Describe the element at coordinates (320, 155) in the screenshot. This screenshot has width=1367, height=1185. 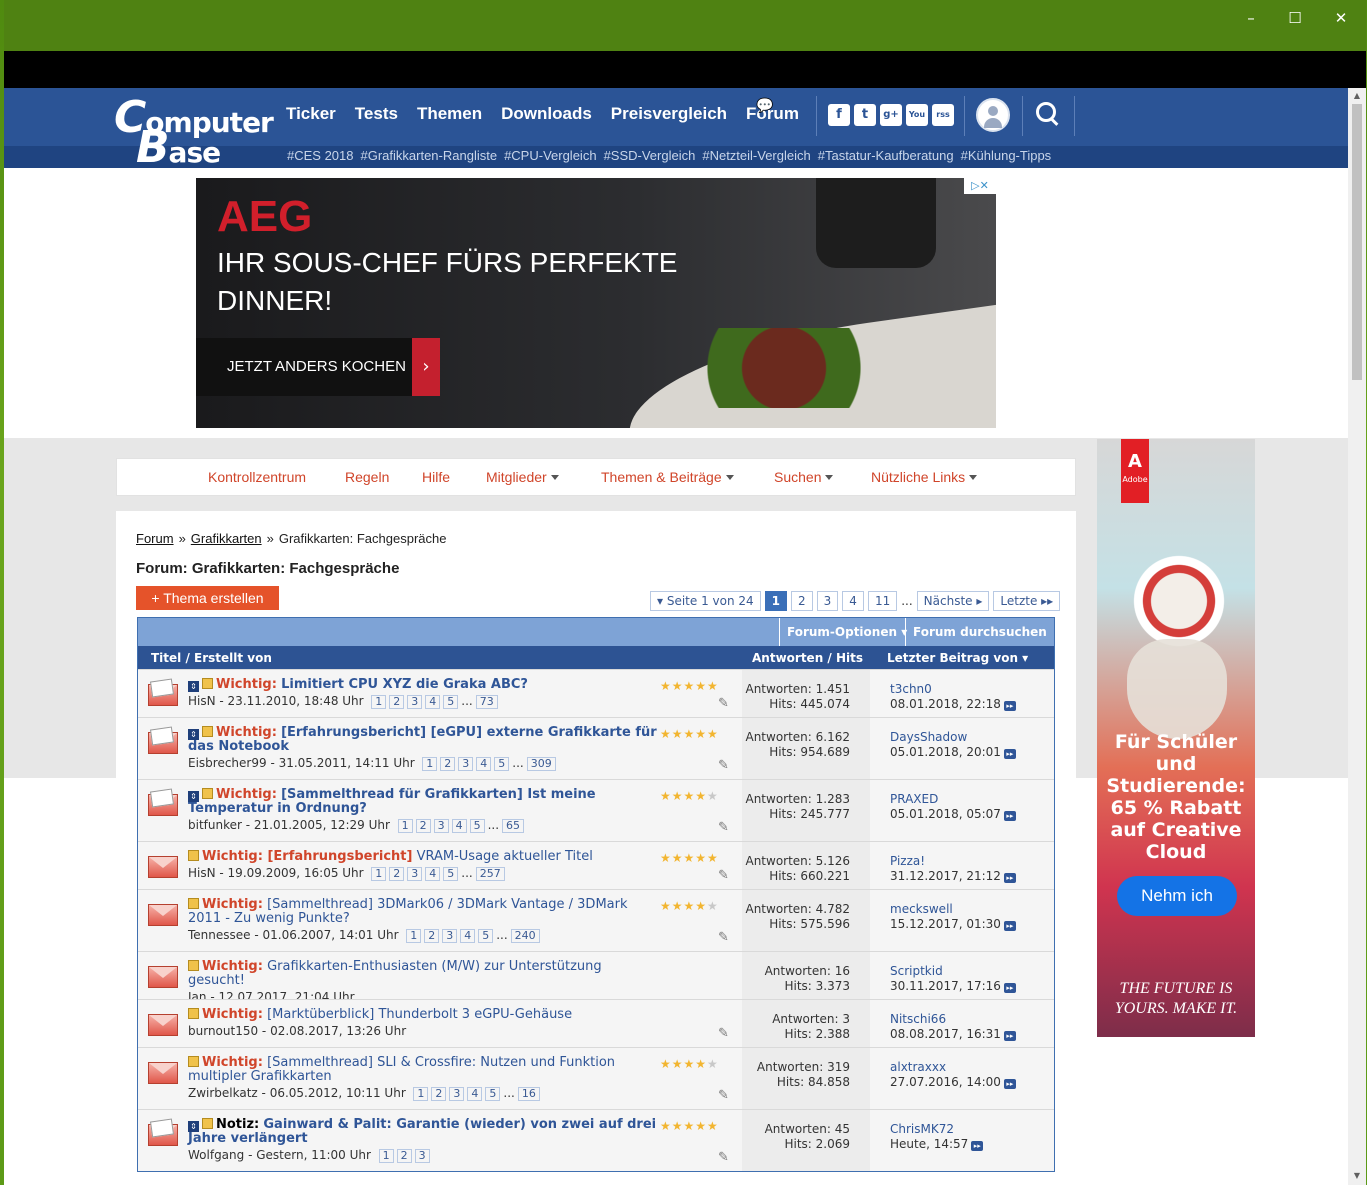
I see `tag-ces: #CES 2018` at that location.